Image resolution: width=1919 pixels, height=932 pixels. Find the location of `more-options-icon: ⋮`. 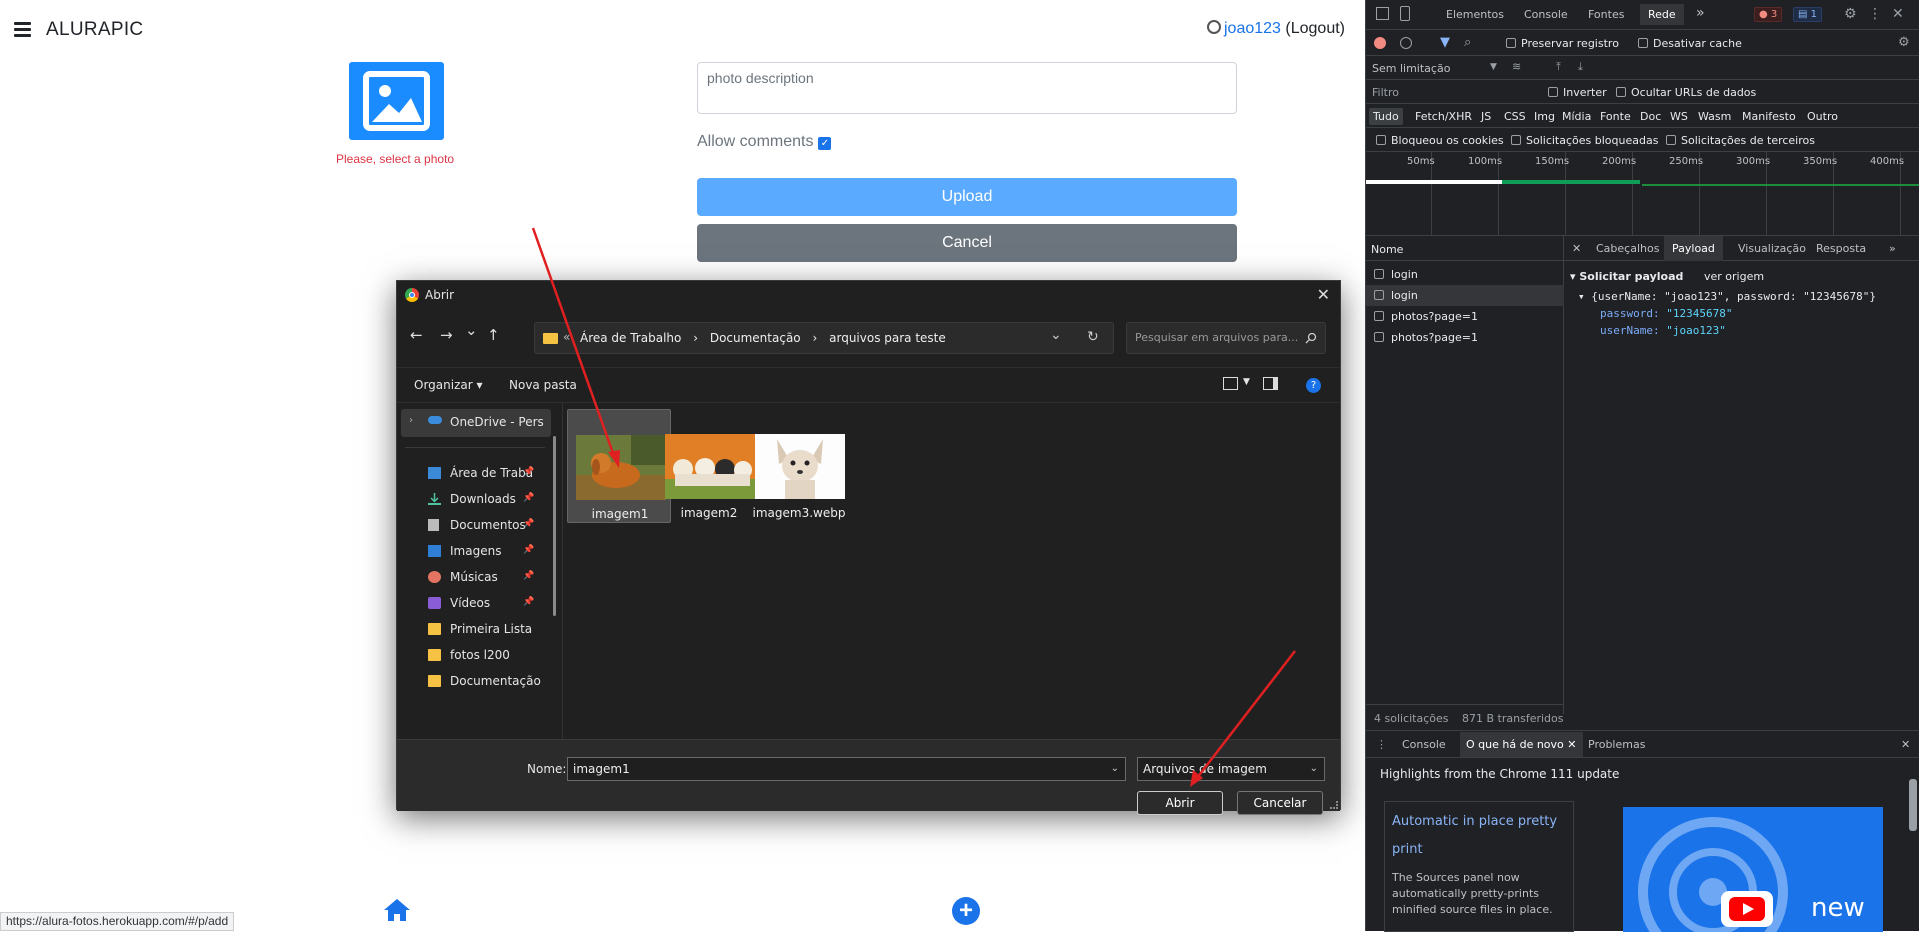

more-options-icon: ⋮ is located at coordinates (1875, 14).